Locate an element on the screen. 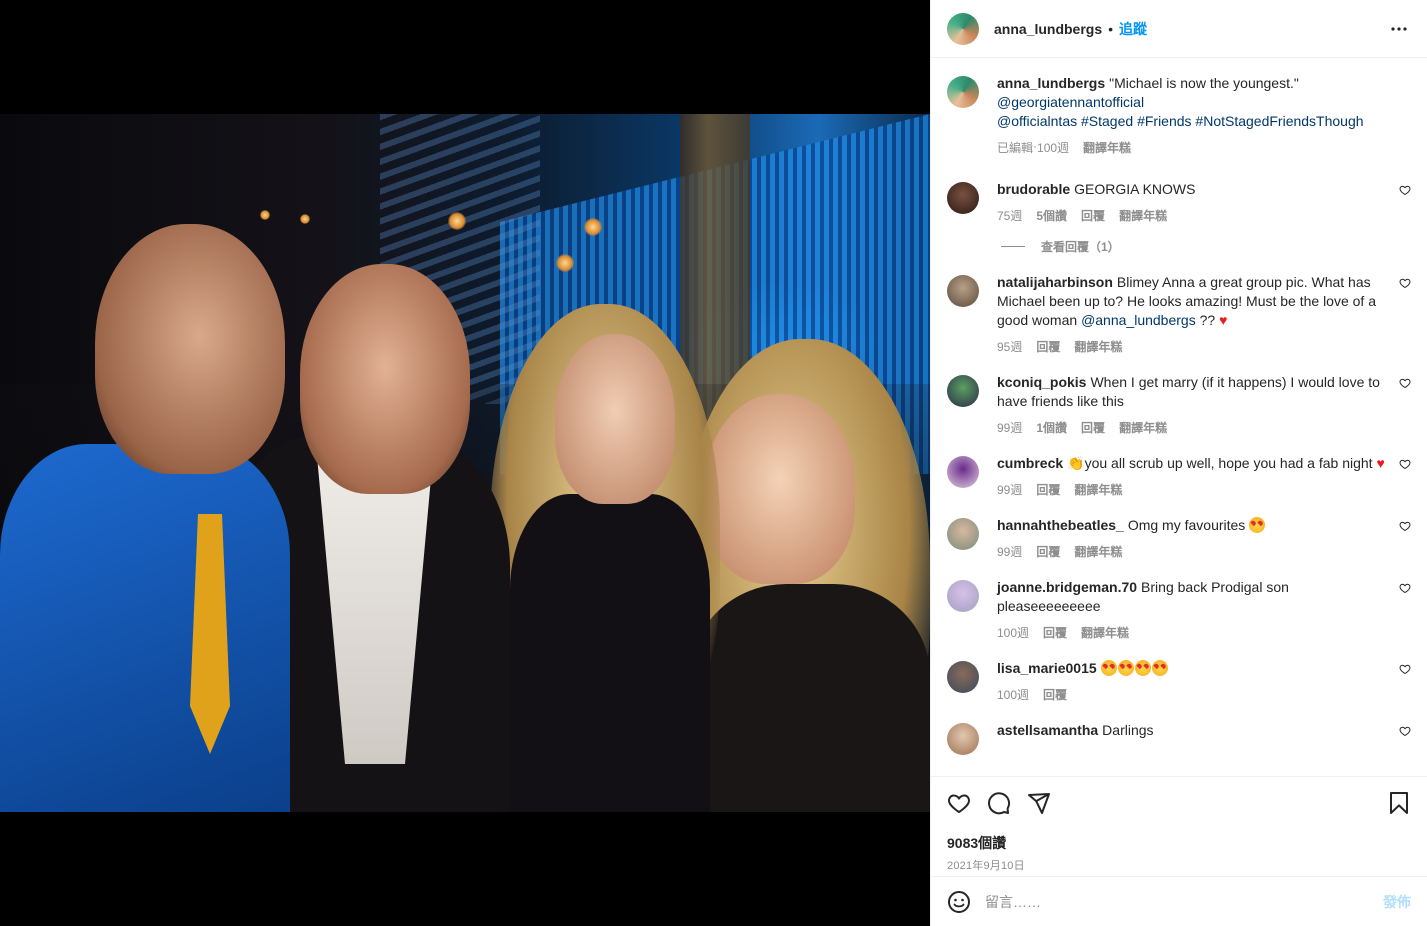  comment-text: hannahthebeatles_ Omg my favourites is located at coordinates (1191, 525).